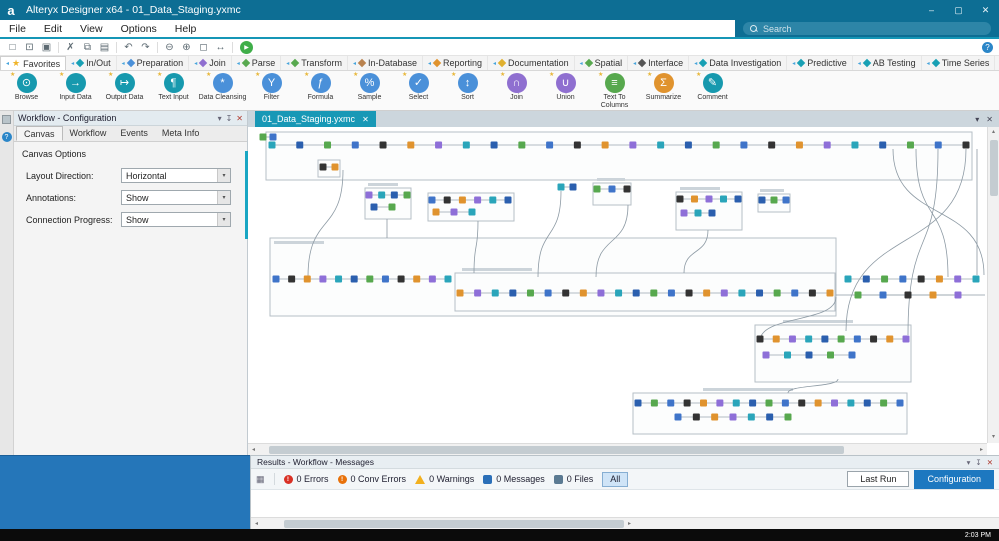 Image resolution: width=999 pixels, height=541 pixels. I want to click on search-input, so click(873, 28).